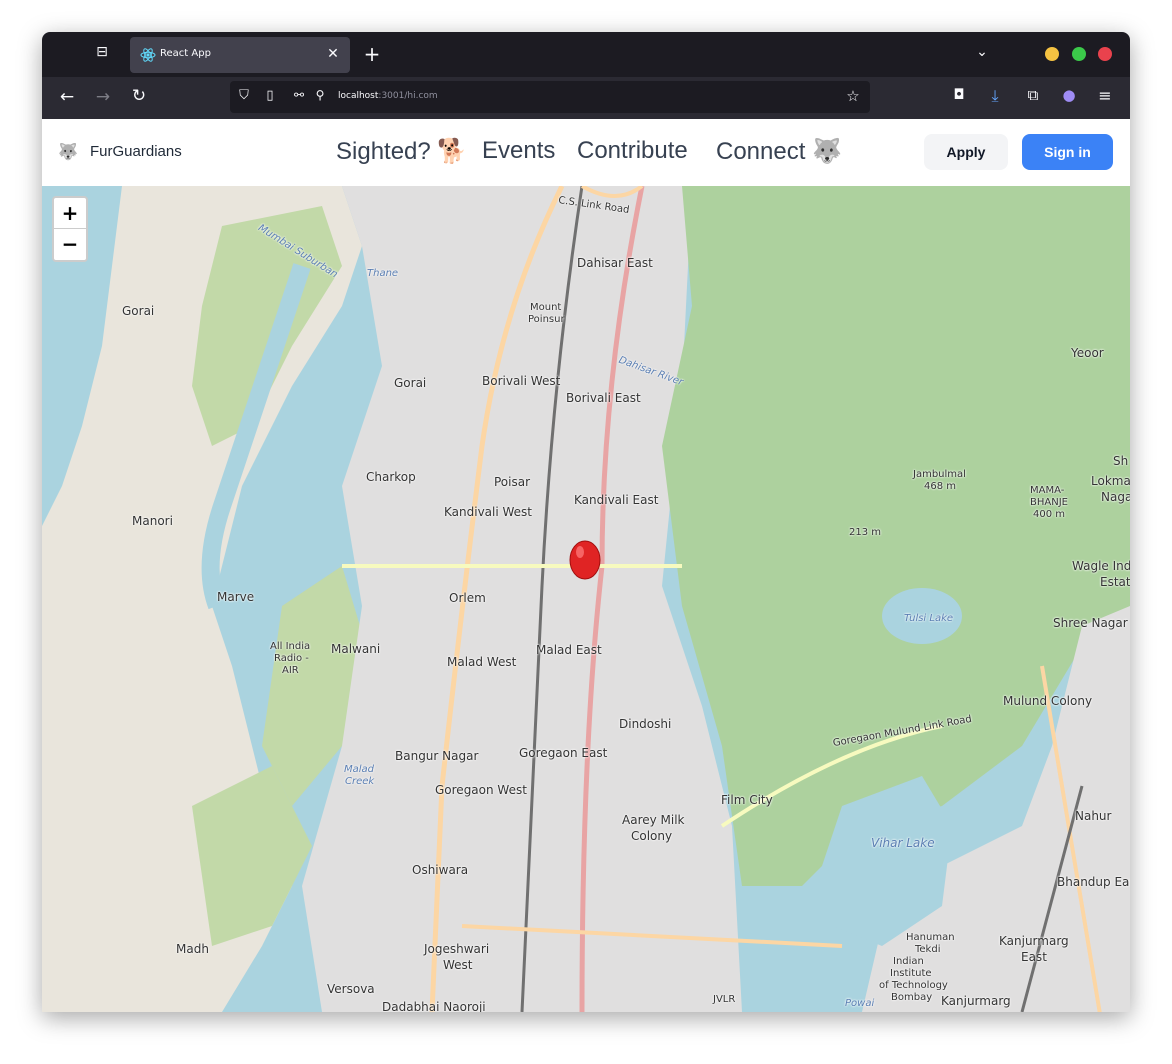 The height and width of the screenshot is (1064, 1172). I want to click on map-label: Borivali West, so click(521, 381).